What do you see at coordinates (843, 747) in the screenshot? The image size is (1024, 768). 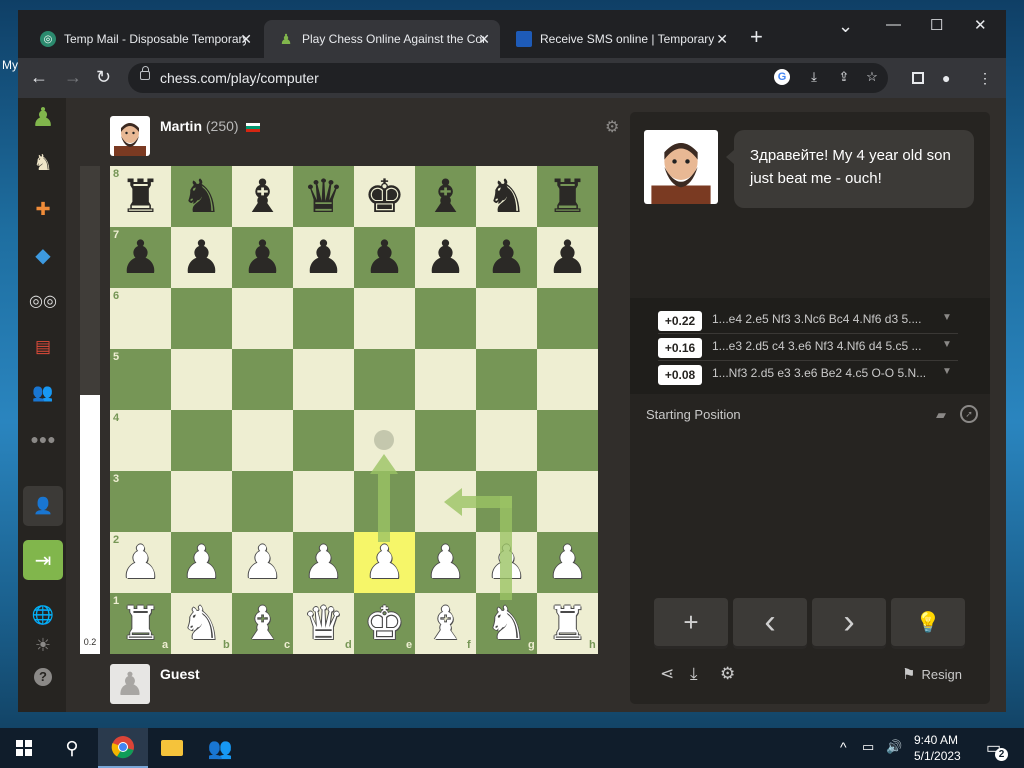 I see `tray-chevron-icon: ^` at bounding box center [843, 747].